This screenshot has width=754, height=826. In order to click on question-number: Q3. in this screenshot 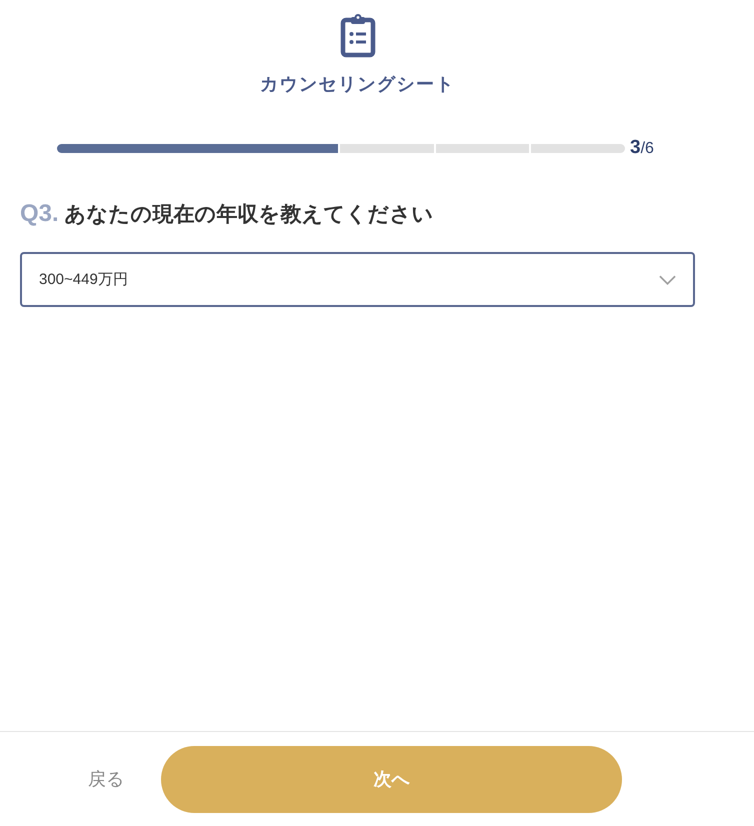, I will do `click(39, 214)`.